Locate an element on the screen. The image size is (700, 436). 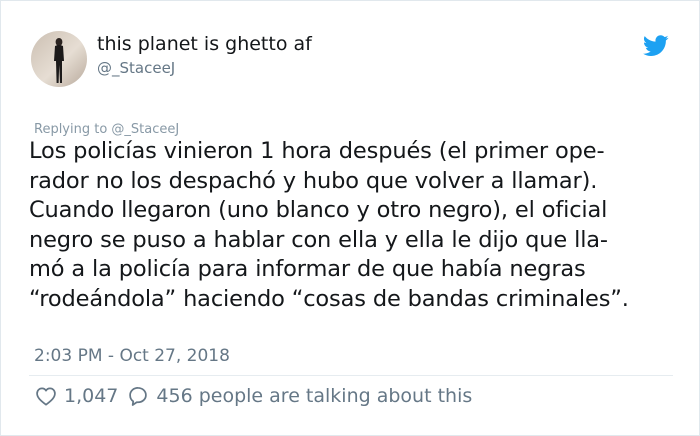
twitter-bird-icon is located at coordinates (656, 46).